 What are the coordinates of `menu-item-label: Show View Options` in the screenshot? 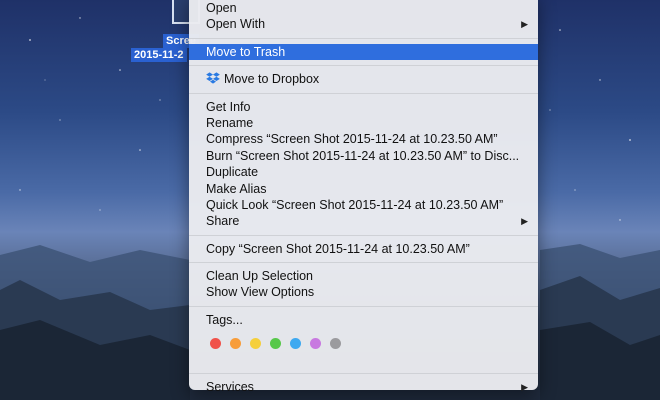 It's located at (260, 292).